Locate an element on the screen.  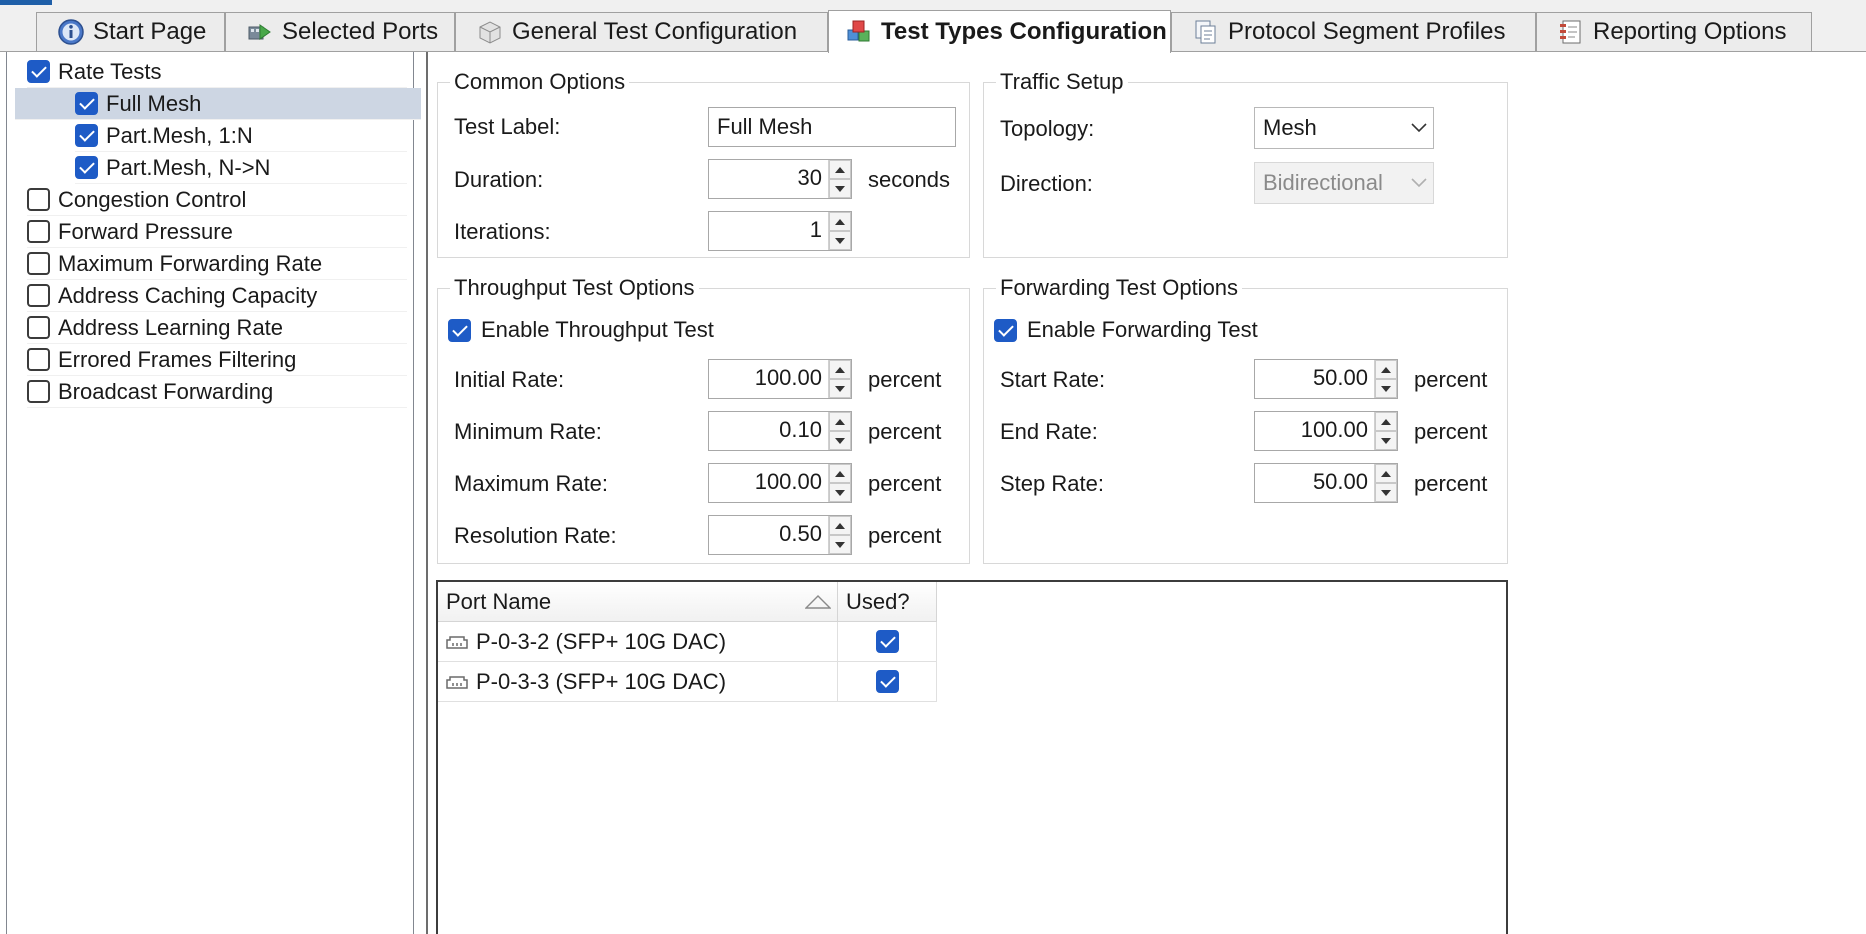
maximum-rate-value: 100.00 is located at coordinates (788, 481).